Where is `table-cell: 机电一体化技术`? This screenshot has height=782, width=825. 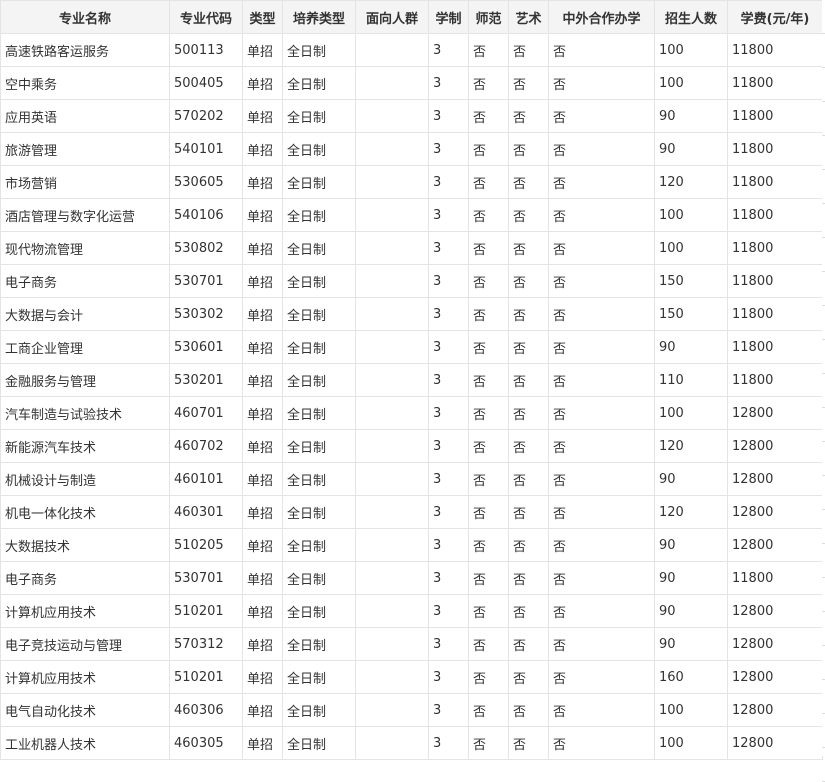 table-cell: 机电一体化技术 is located at coordinates (85, 512).